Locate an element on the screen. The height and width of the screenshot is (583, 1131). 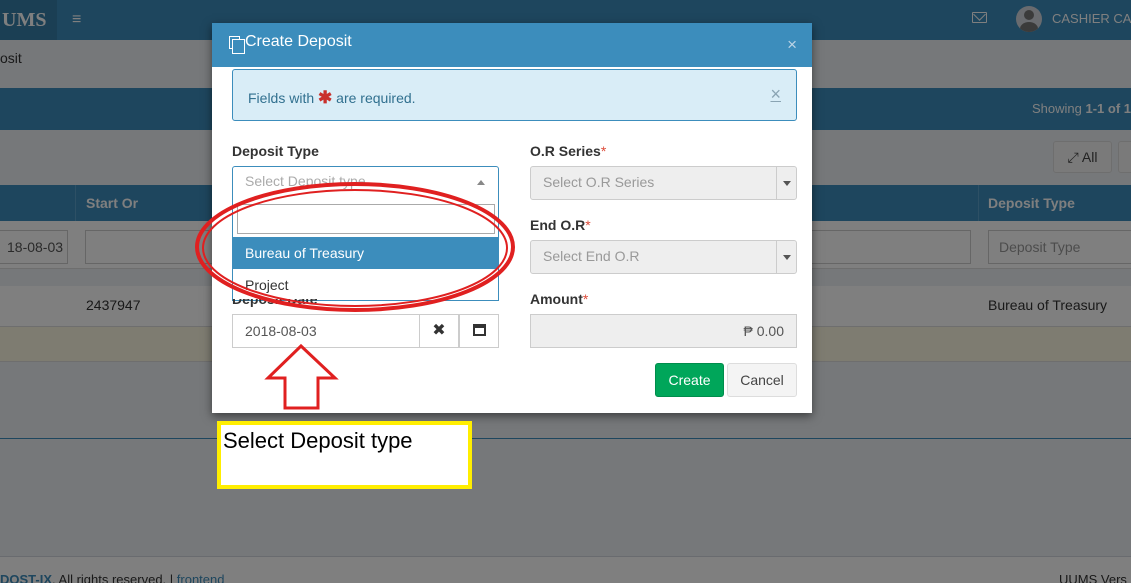
highlight-ellipse is located at coordinates (355, 247).